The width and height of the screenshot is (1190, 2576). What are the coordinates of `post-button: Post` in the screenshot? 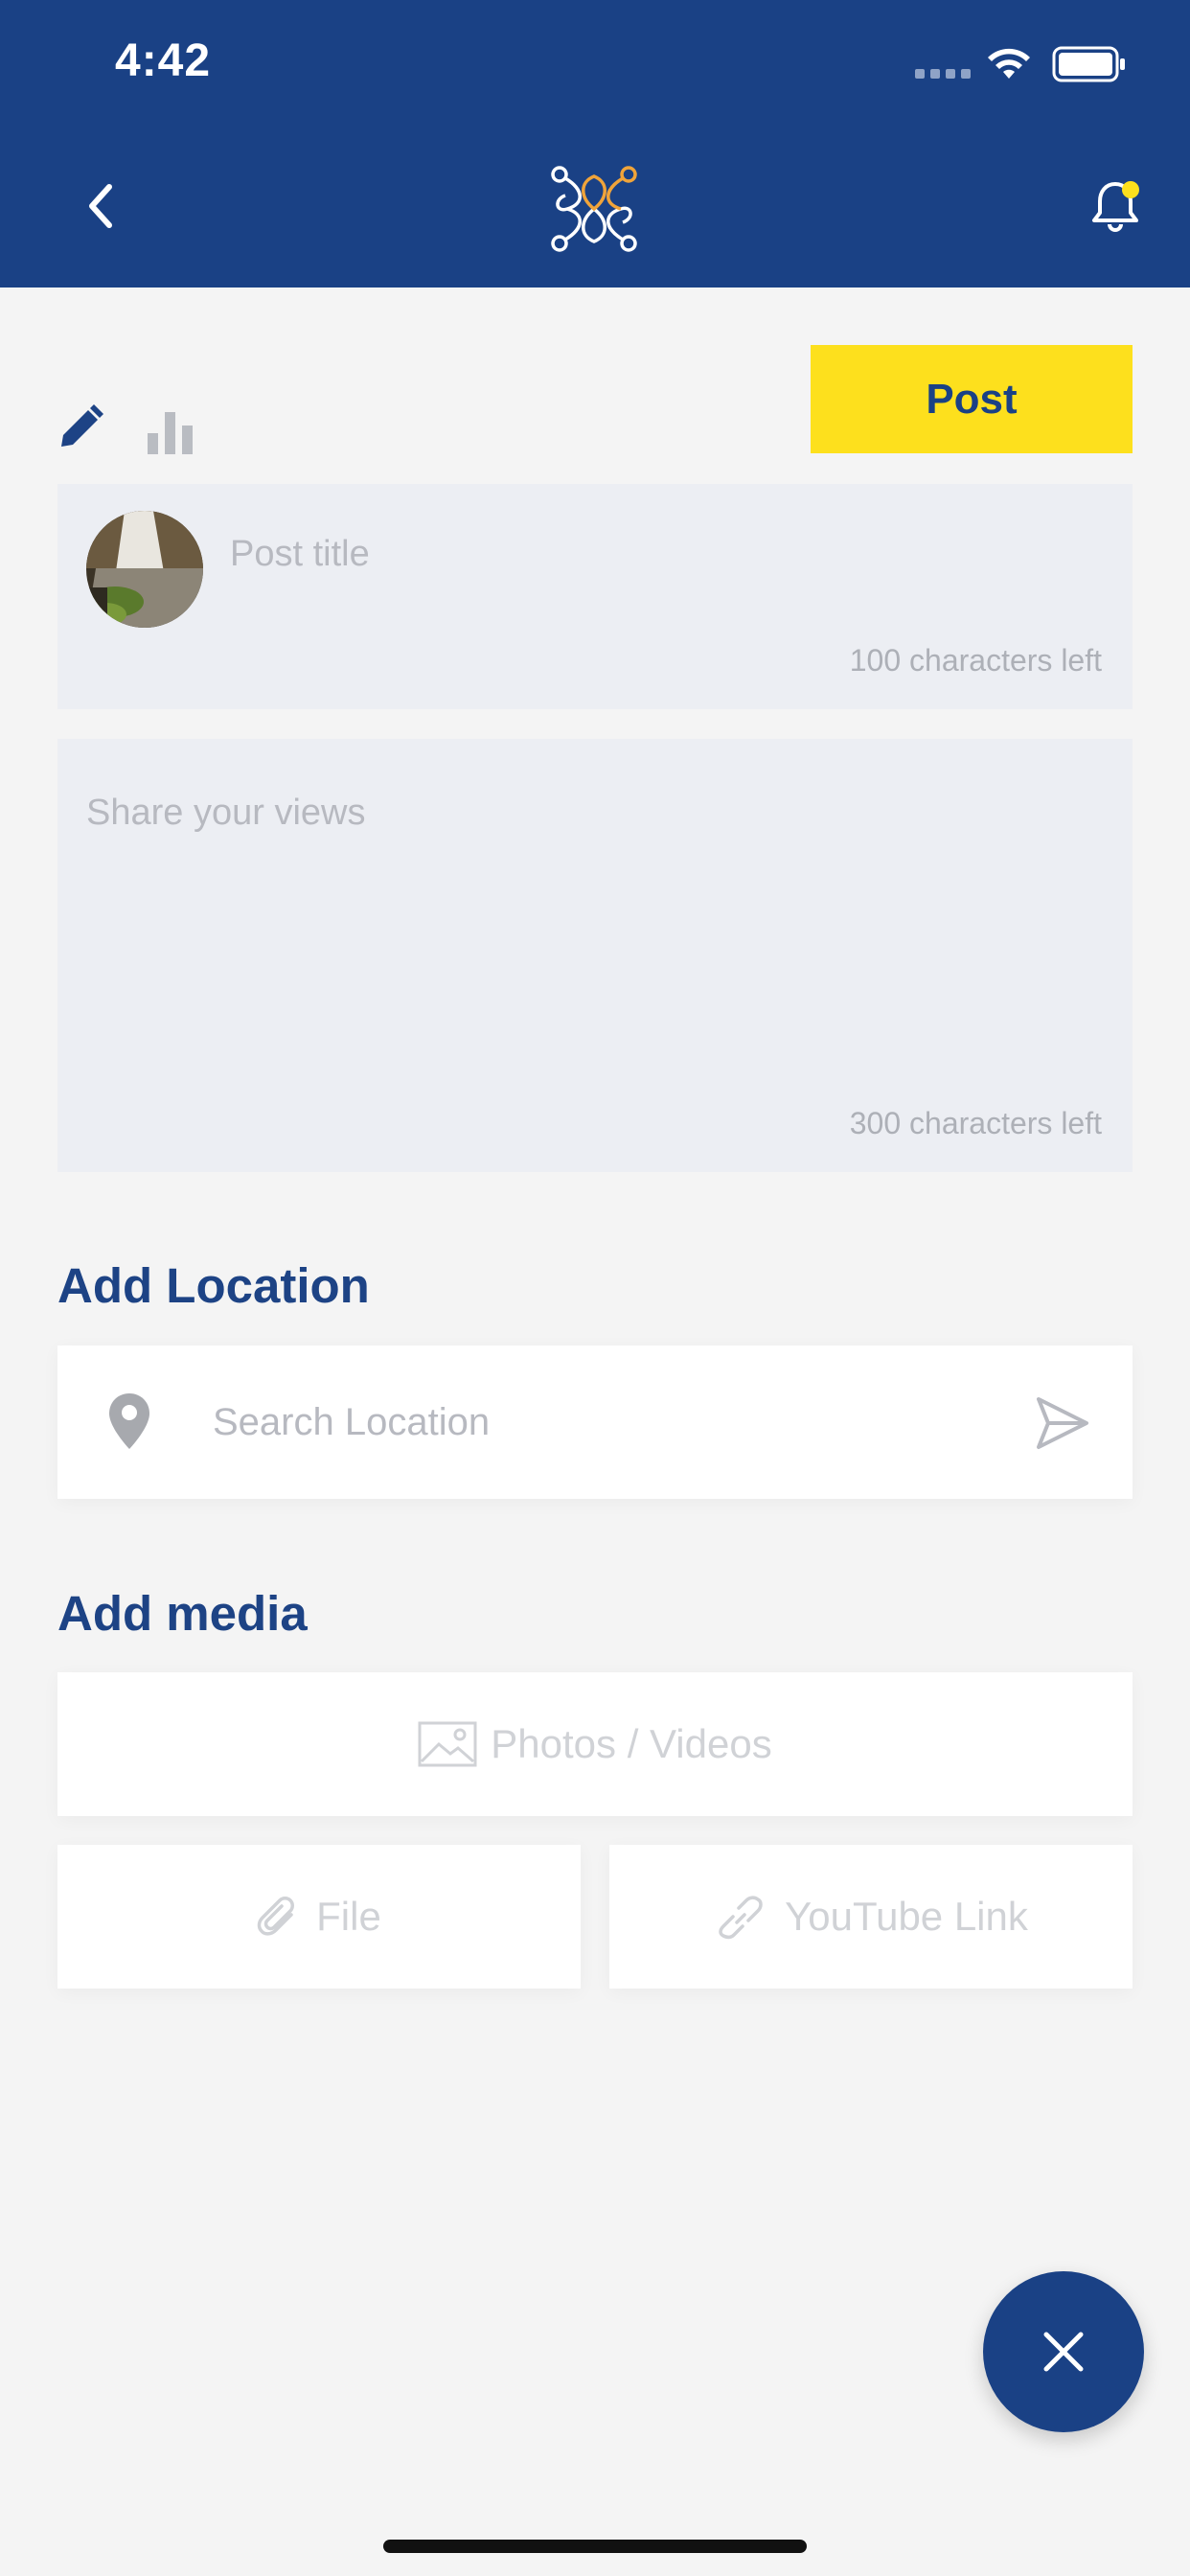 It's located at (972, 399).